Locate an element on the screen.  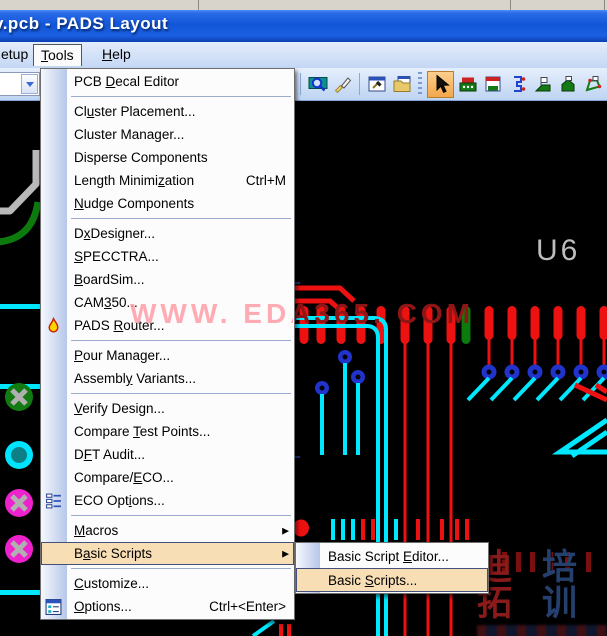
site-watermark-light: WWW. EDA365. COM is located at coordinates (211, 313).